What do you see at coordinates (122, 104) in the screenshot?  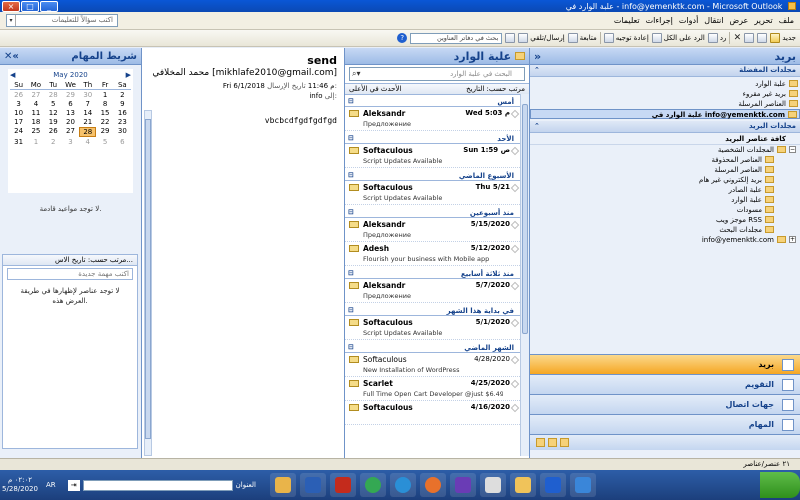 I see `calendar-day: 9` at bounding box center [122, 104].